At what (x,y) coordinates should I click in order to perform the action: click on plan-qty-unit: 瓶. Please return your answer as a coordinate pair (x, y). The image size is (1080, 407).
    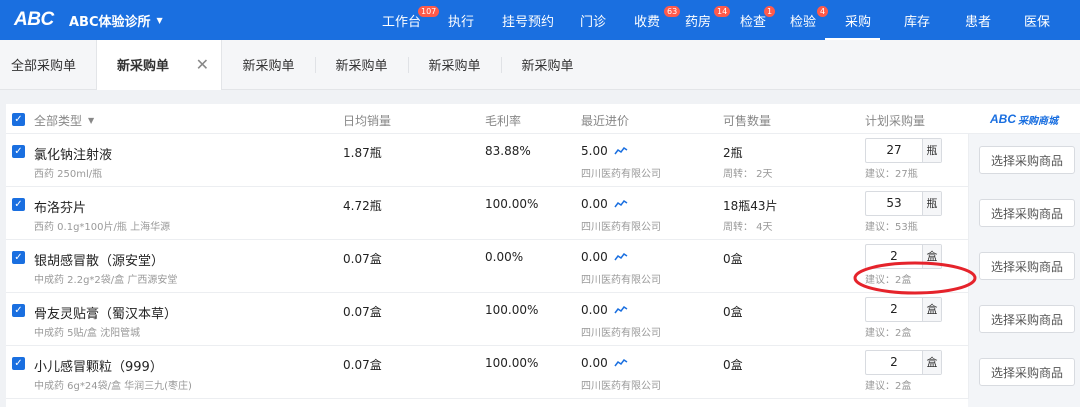
    Looking at the image, I should click on (931, 203).